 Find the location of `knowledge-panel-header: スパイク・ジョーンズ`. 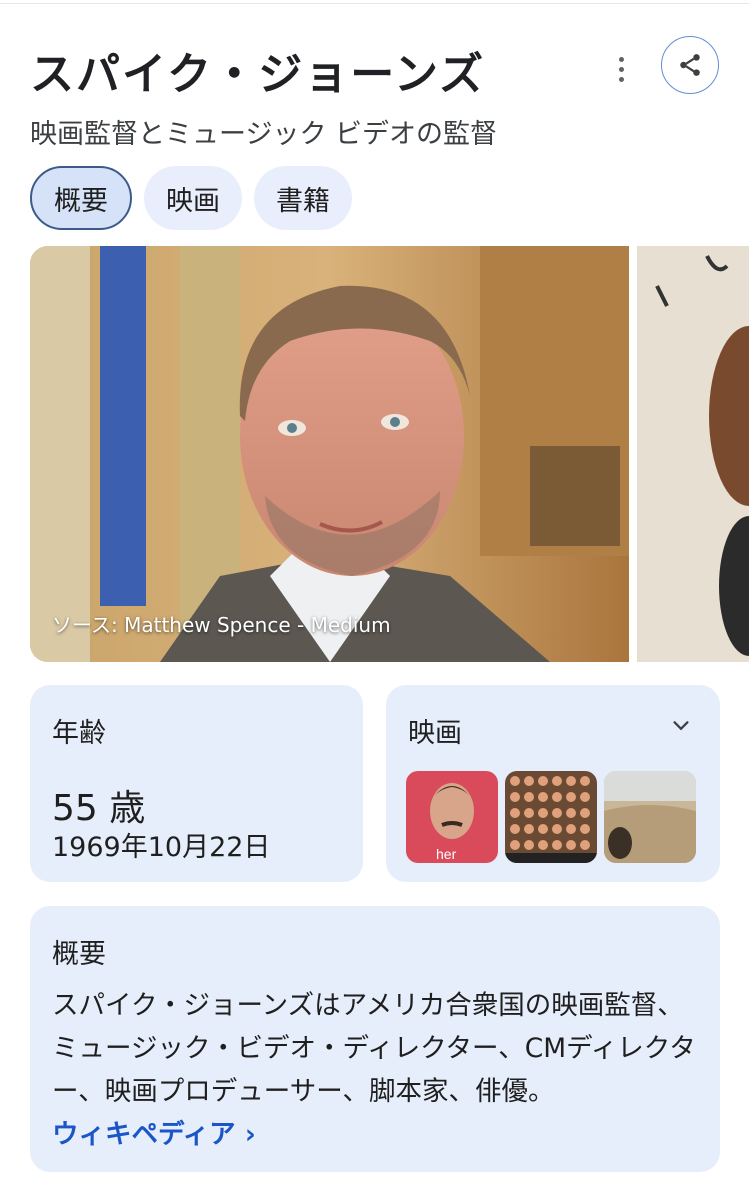

knowledge-panel-header: スパイク・ジョーンズ is located at coordinates (375, 72).